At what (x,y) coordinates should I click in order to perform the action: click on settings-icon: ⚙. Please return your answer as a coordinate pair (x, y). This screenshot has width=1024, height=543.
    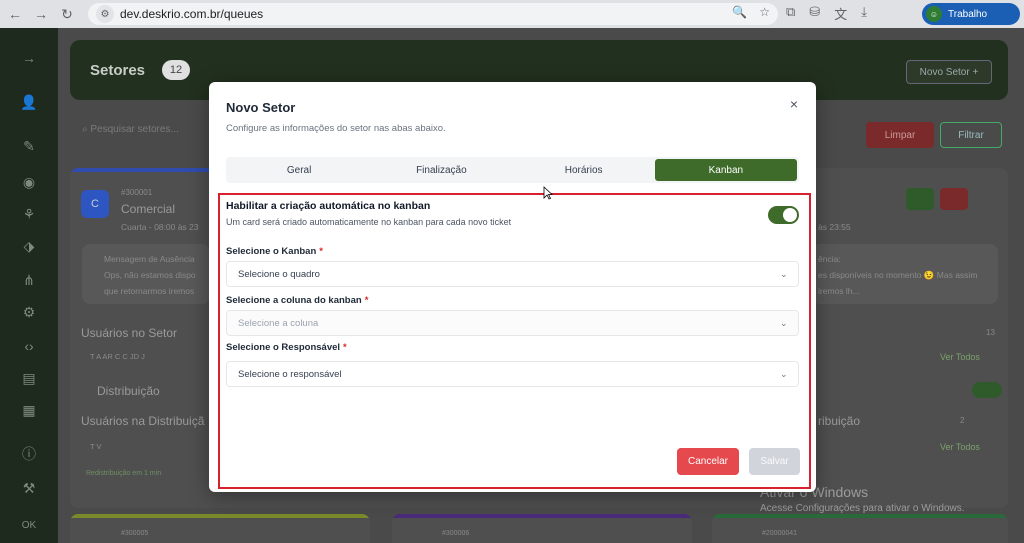
    Looking at the image, I should click on (29, 313).